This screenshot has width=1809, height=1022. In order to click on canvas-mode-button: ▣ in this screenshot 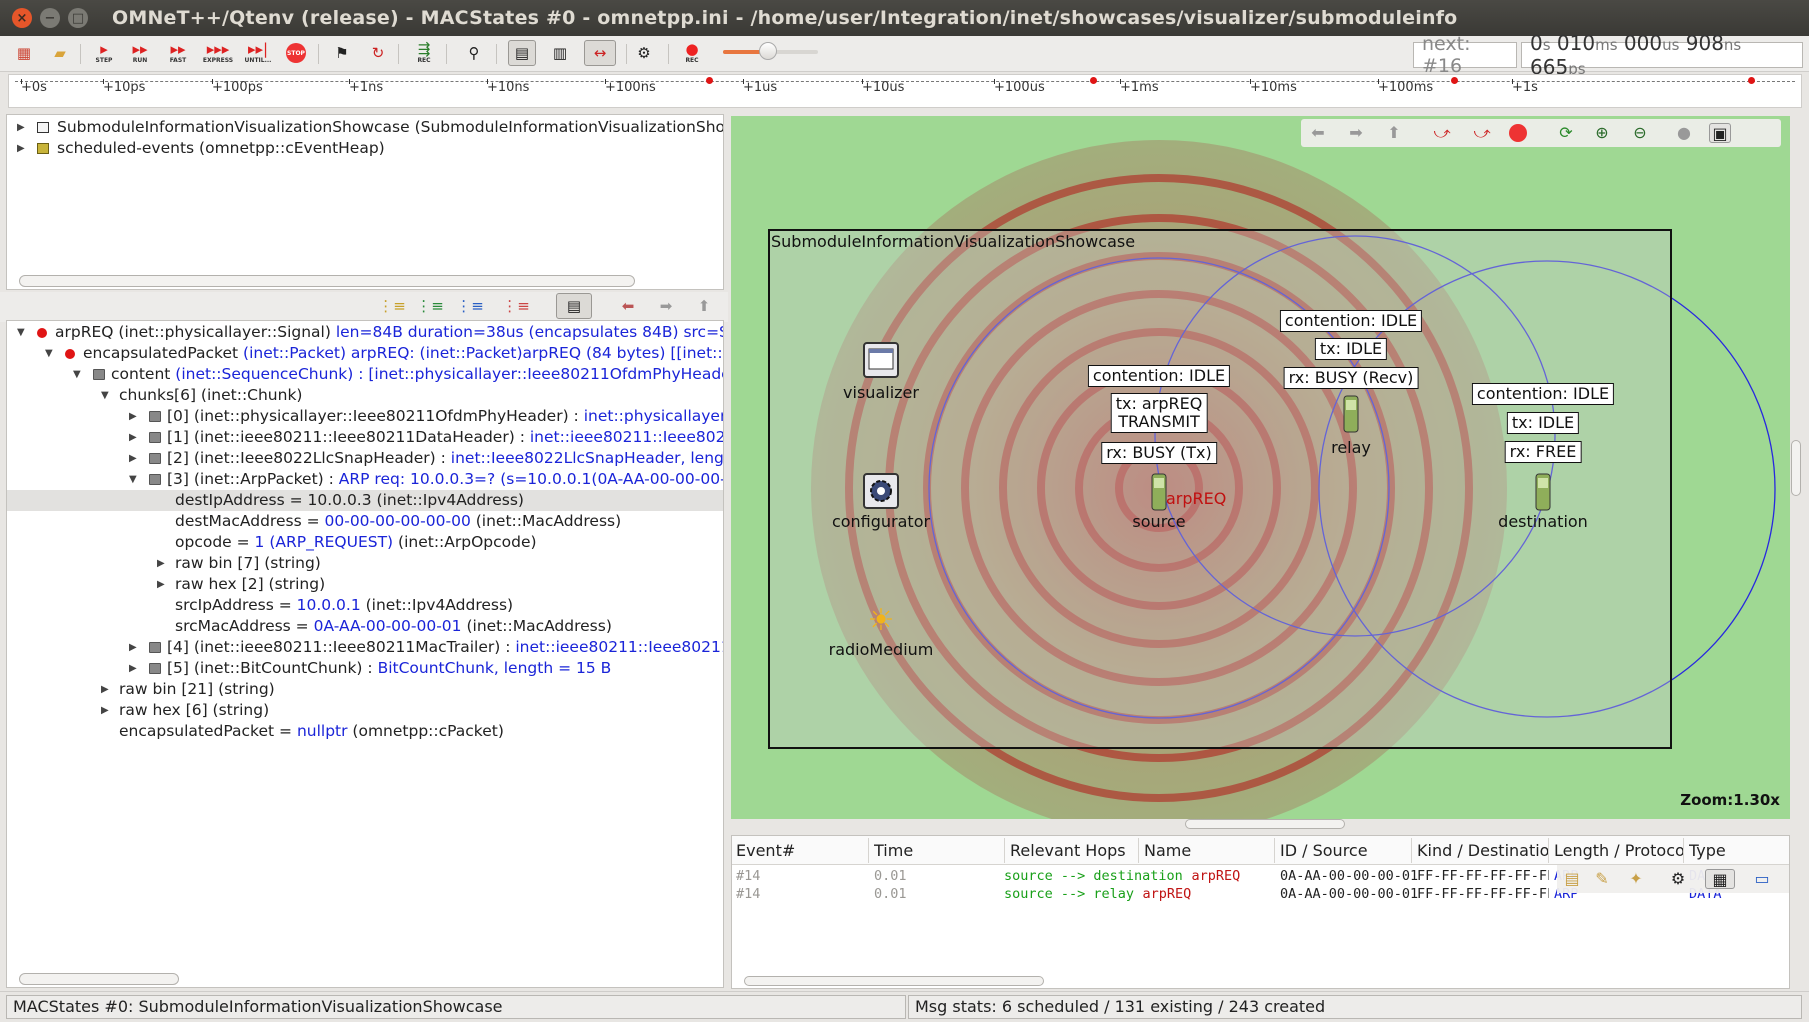, I will do `click(1720, 133)`.